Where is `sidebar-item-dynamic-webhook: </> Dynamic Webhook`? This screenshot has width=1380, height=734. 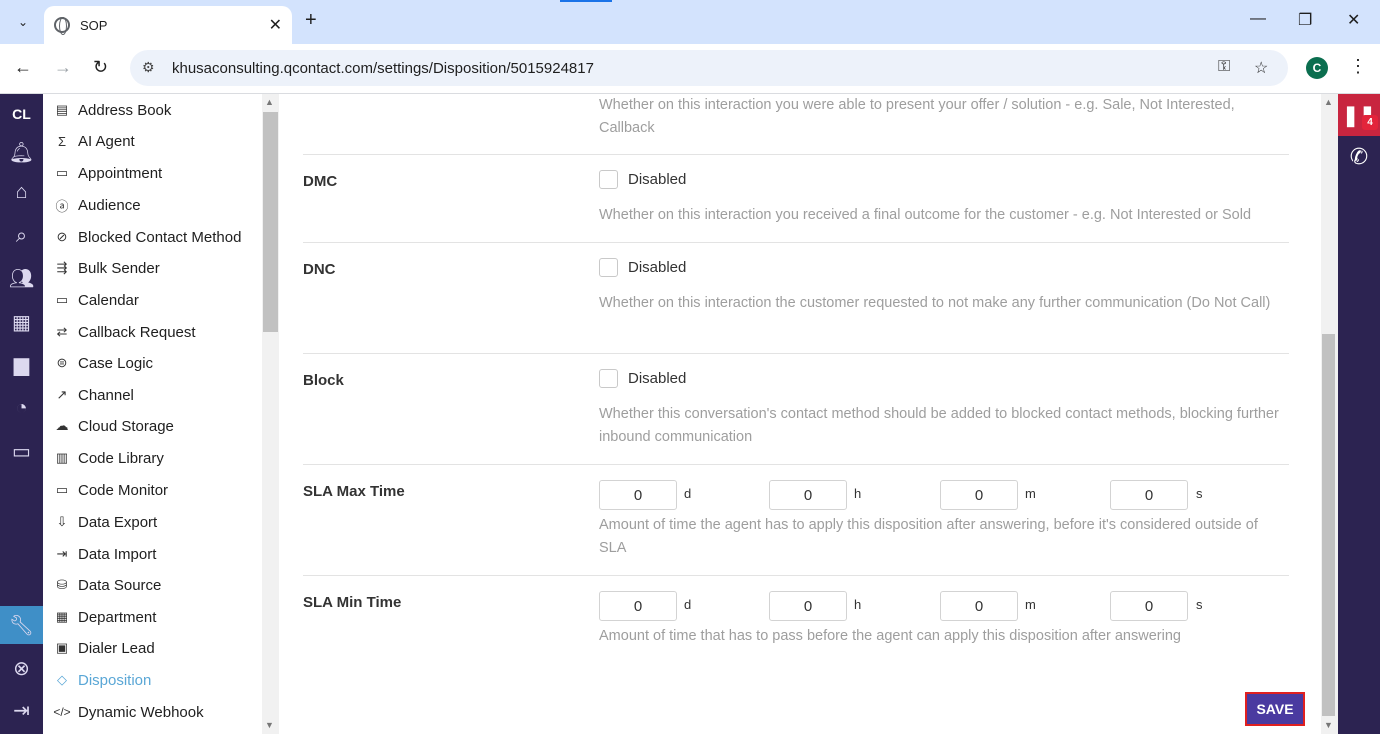
sidebar-item-dynamic-webhook: </> Dynamic Webhook is located at coordinates (128, 712).